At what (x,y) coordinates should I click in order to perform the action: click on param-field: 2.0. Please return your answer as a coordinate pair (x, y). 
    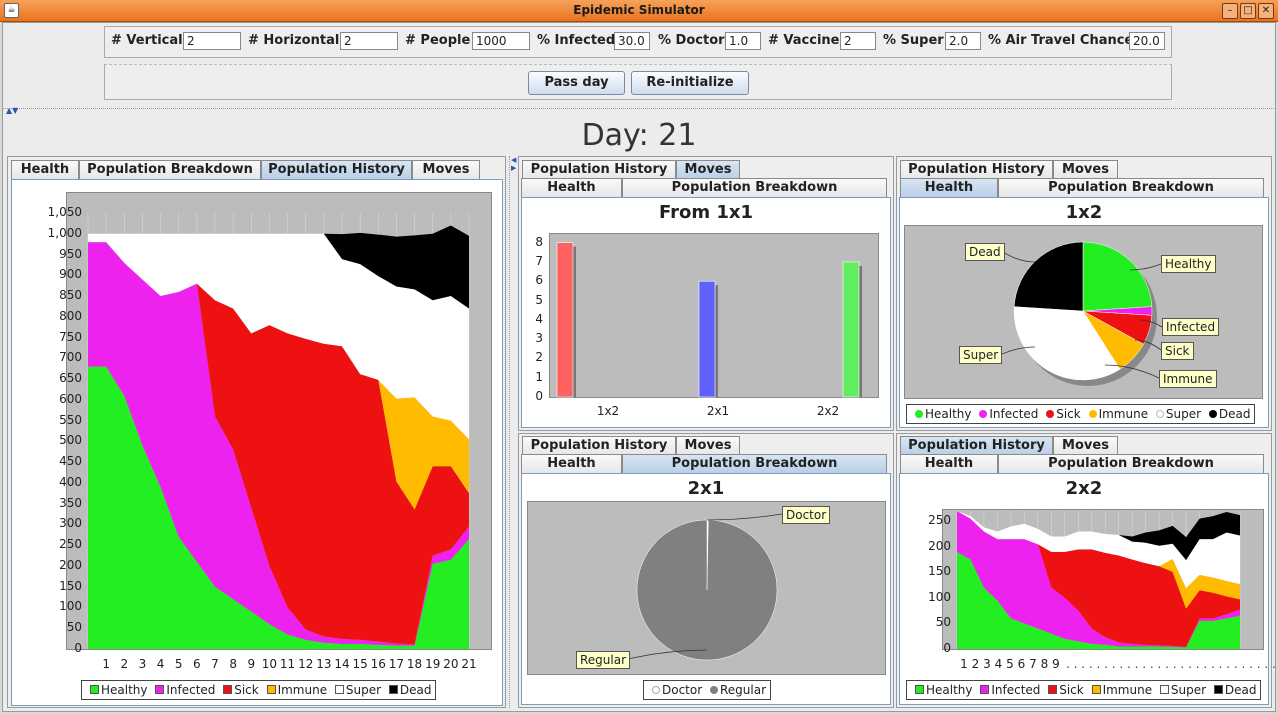
    Looking at the image, I should click on (963, 41).